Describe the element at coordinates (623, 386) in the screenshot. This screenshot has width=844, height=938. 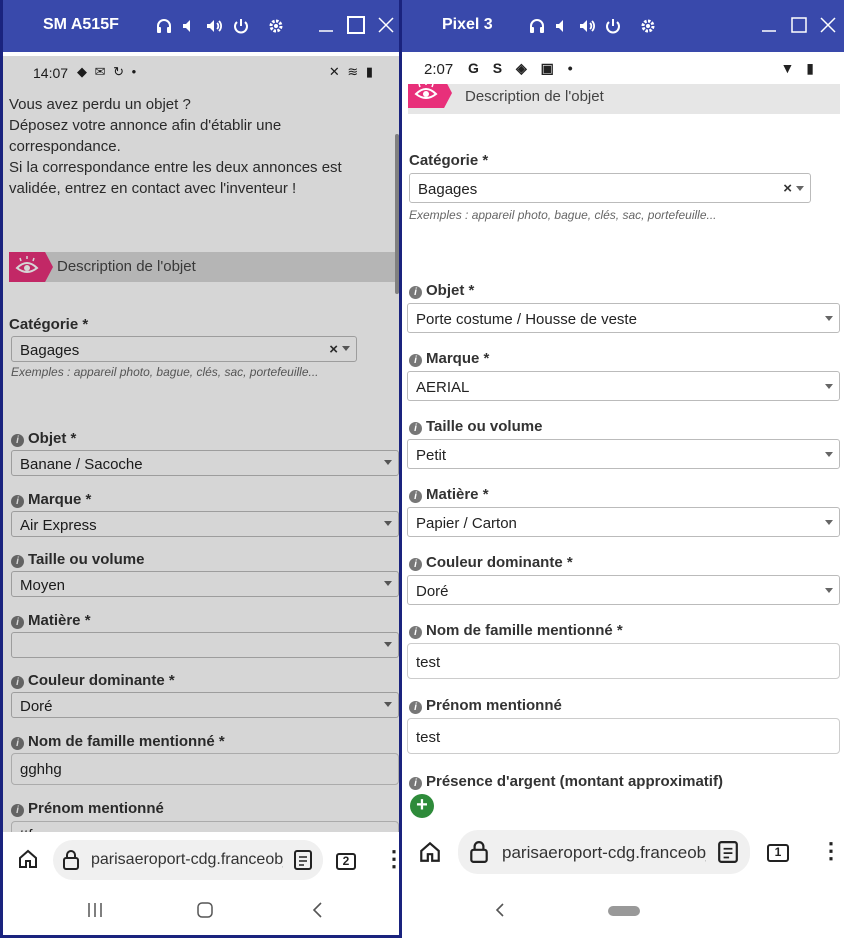
I see `marque-select: AERIAL` at that location.